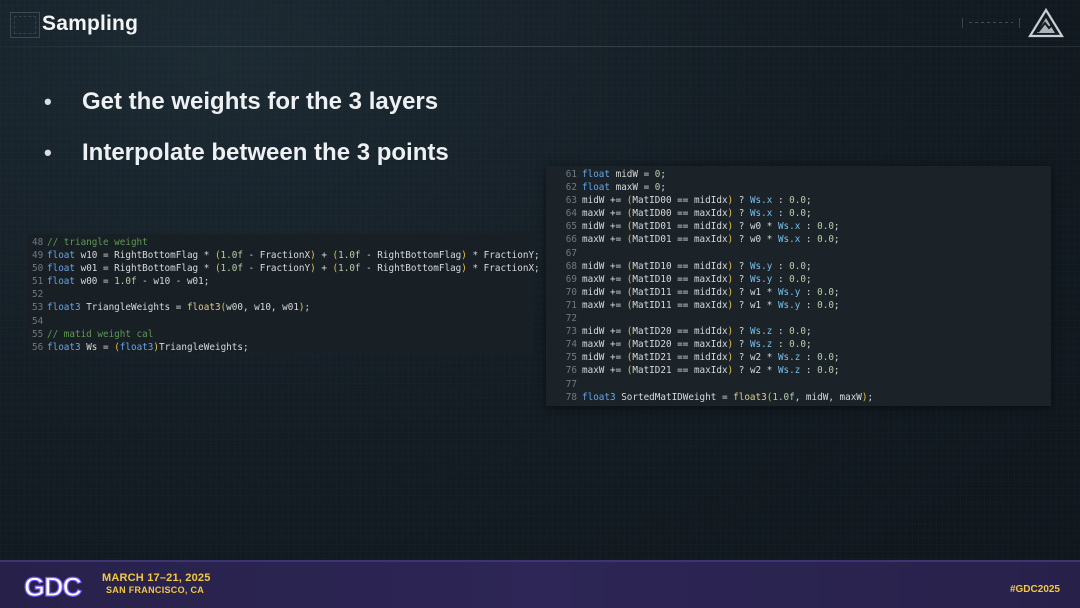 The height and width of the screenshot is (608, 1080). What do you see at coordinates (282, 347) in the screenshot?
I see `code-line: 56 float3 Ws = (float3)TriangleWeights;` at bounding box center [282, 347].